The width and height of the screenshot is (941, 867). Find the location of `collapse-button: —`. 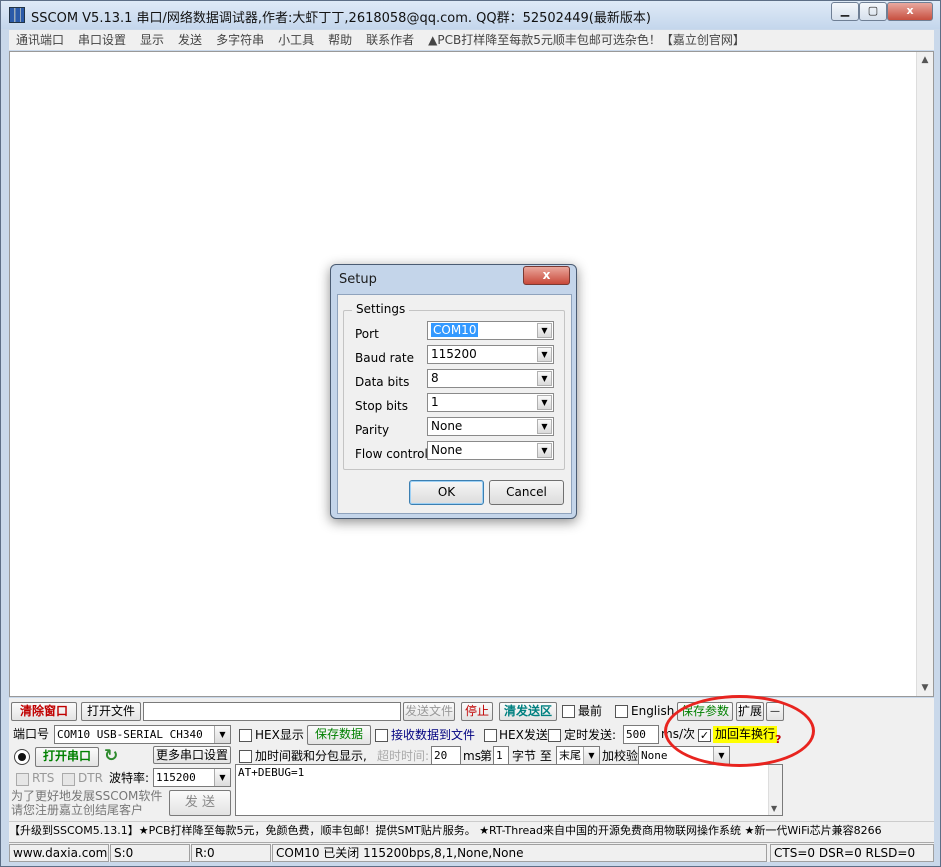

collapse-button: — is located at coordinates (775, 711).